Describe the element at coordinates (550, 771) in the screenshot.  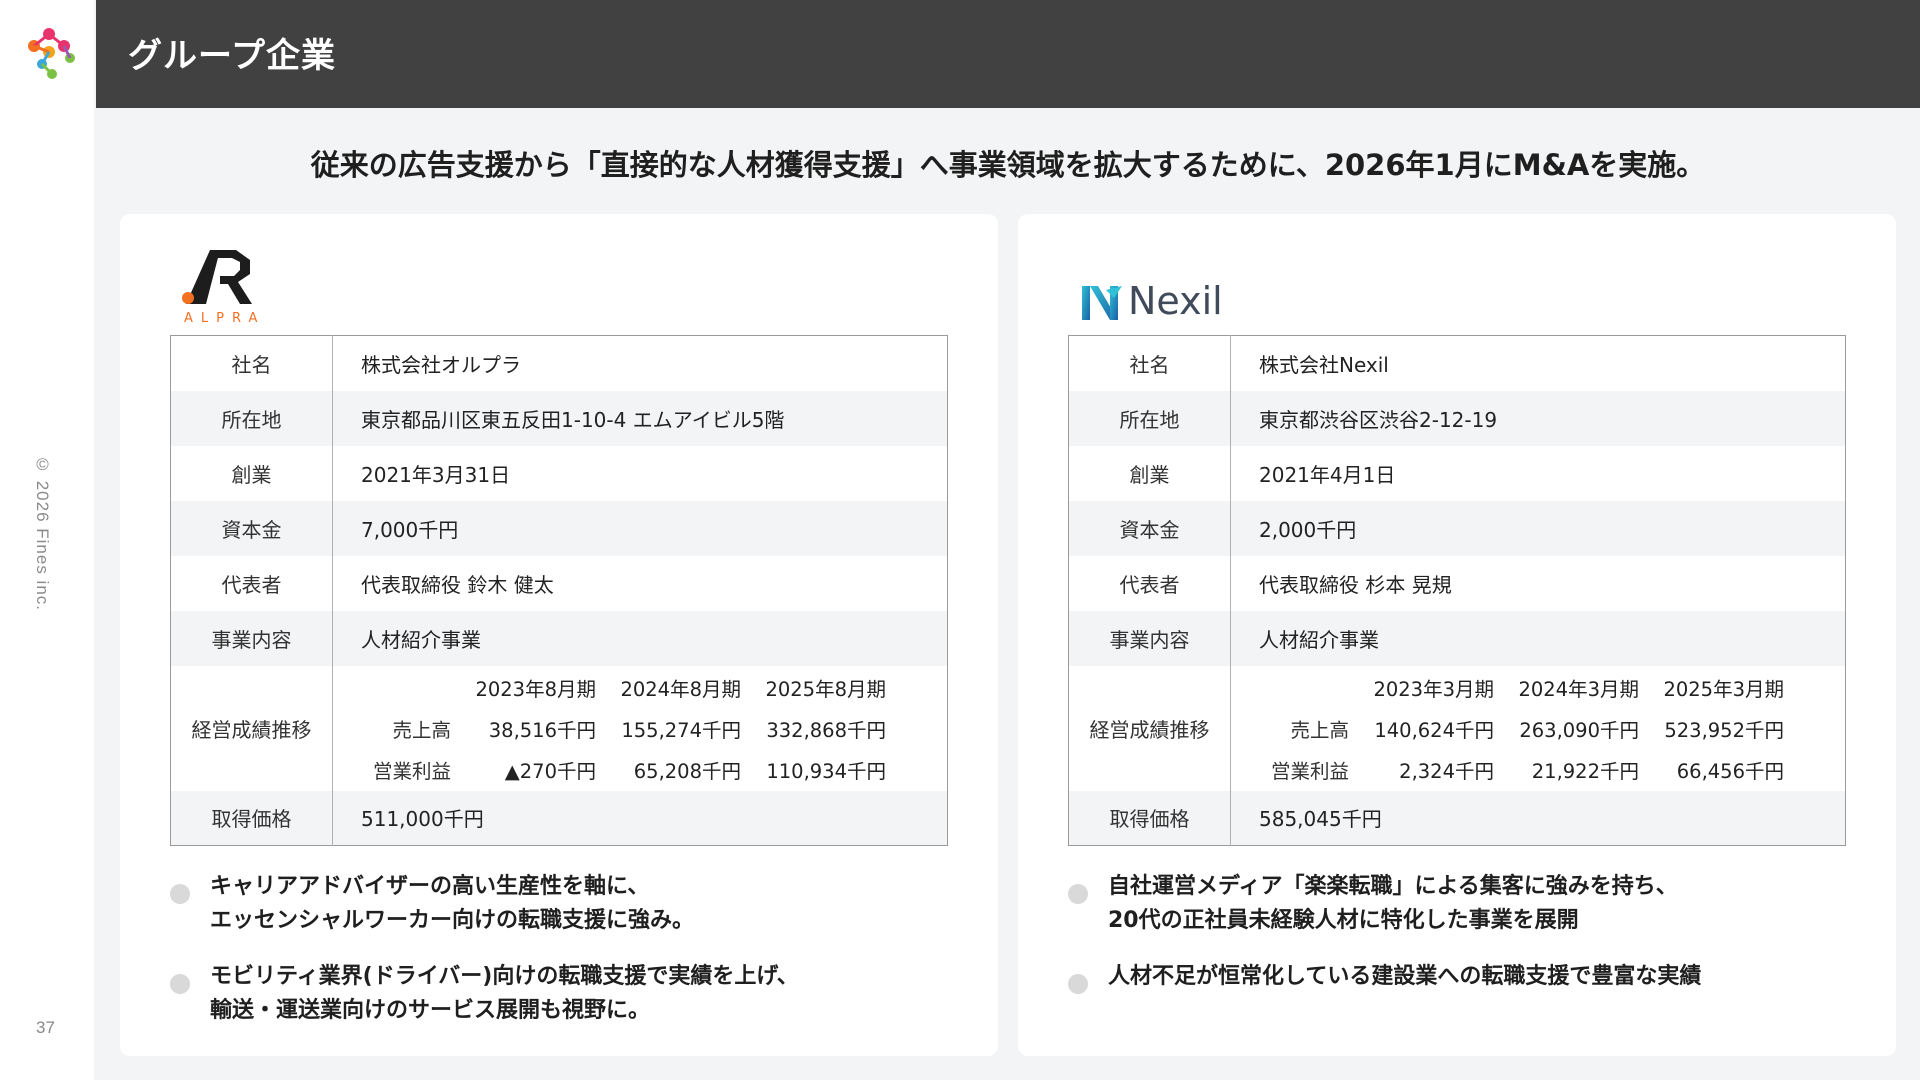
I see `profit-value: ▲270千円` at that location.